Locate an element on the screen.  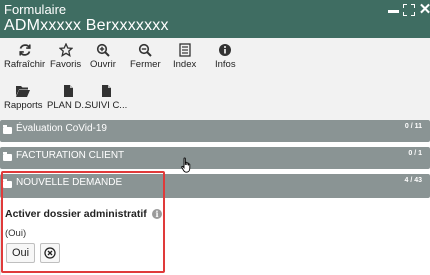
reports-label: Rapports is located at coordinates (23, 105).